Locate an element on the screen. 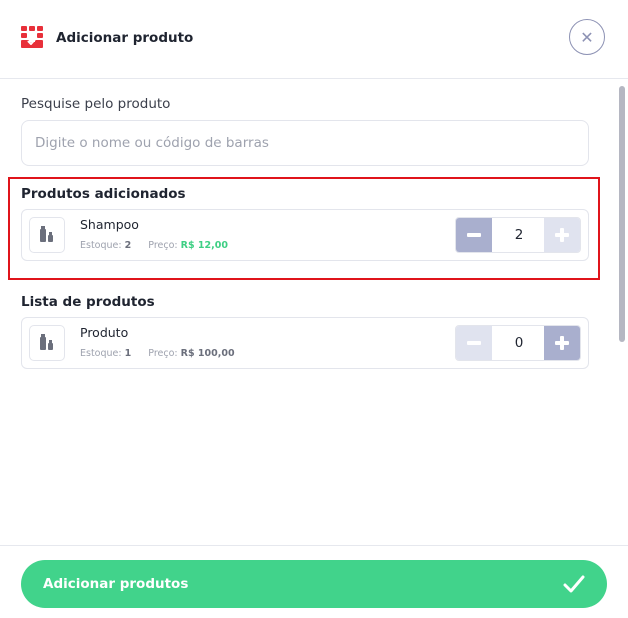 This screenshot has height=618, width=628. price-value: R$ 100,00 is located at coordinates (207, 353).